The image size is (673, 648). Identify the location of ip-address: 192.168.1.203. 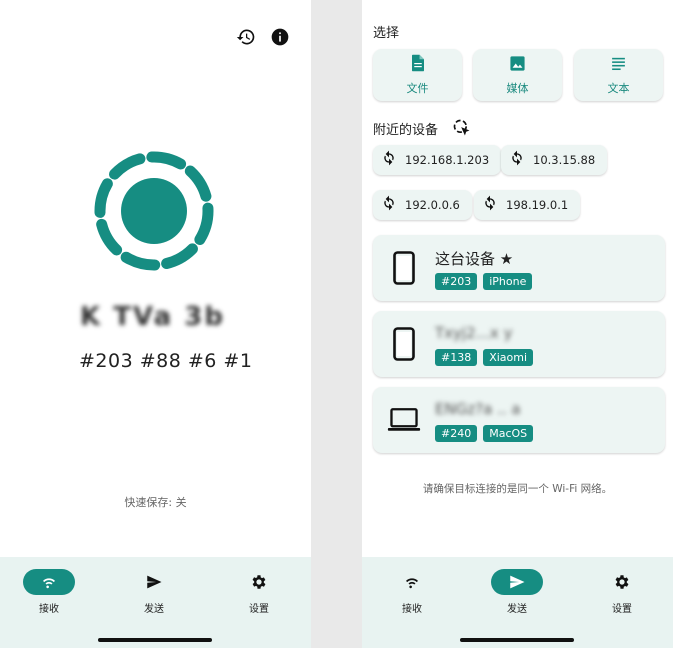
(447, 160).